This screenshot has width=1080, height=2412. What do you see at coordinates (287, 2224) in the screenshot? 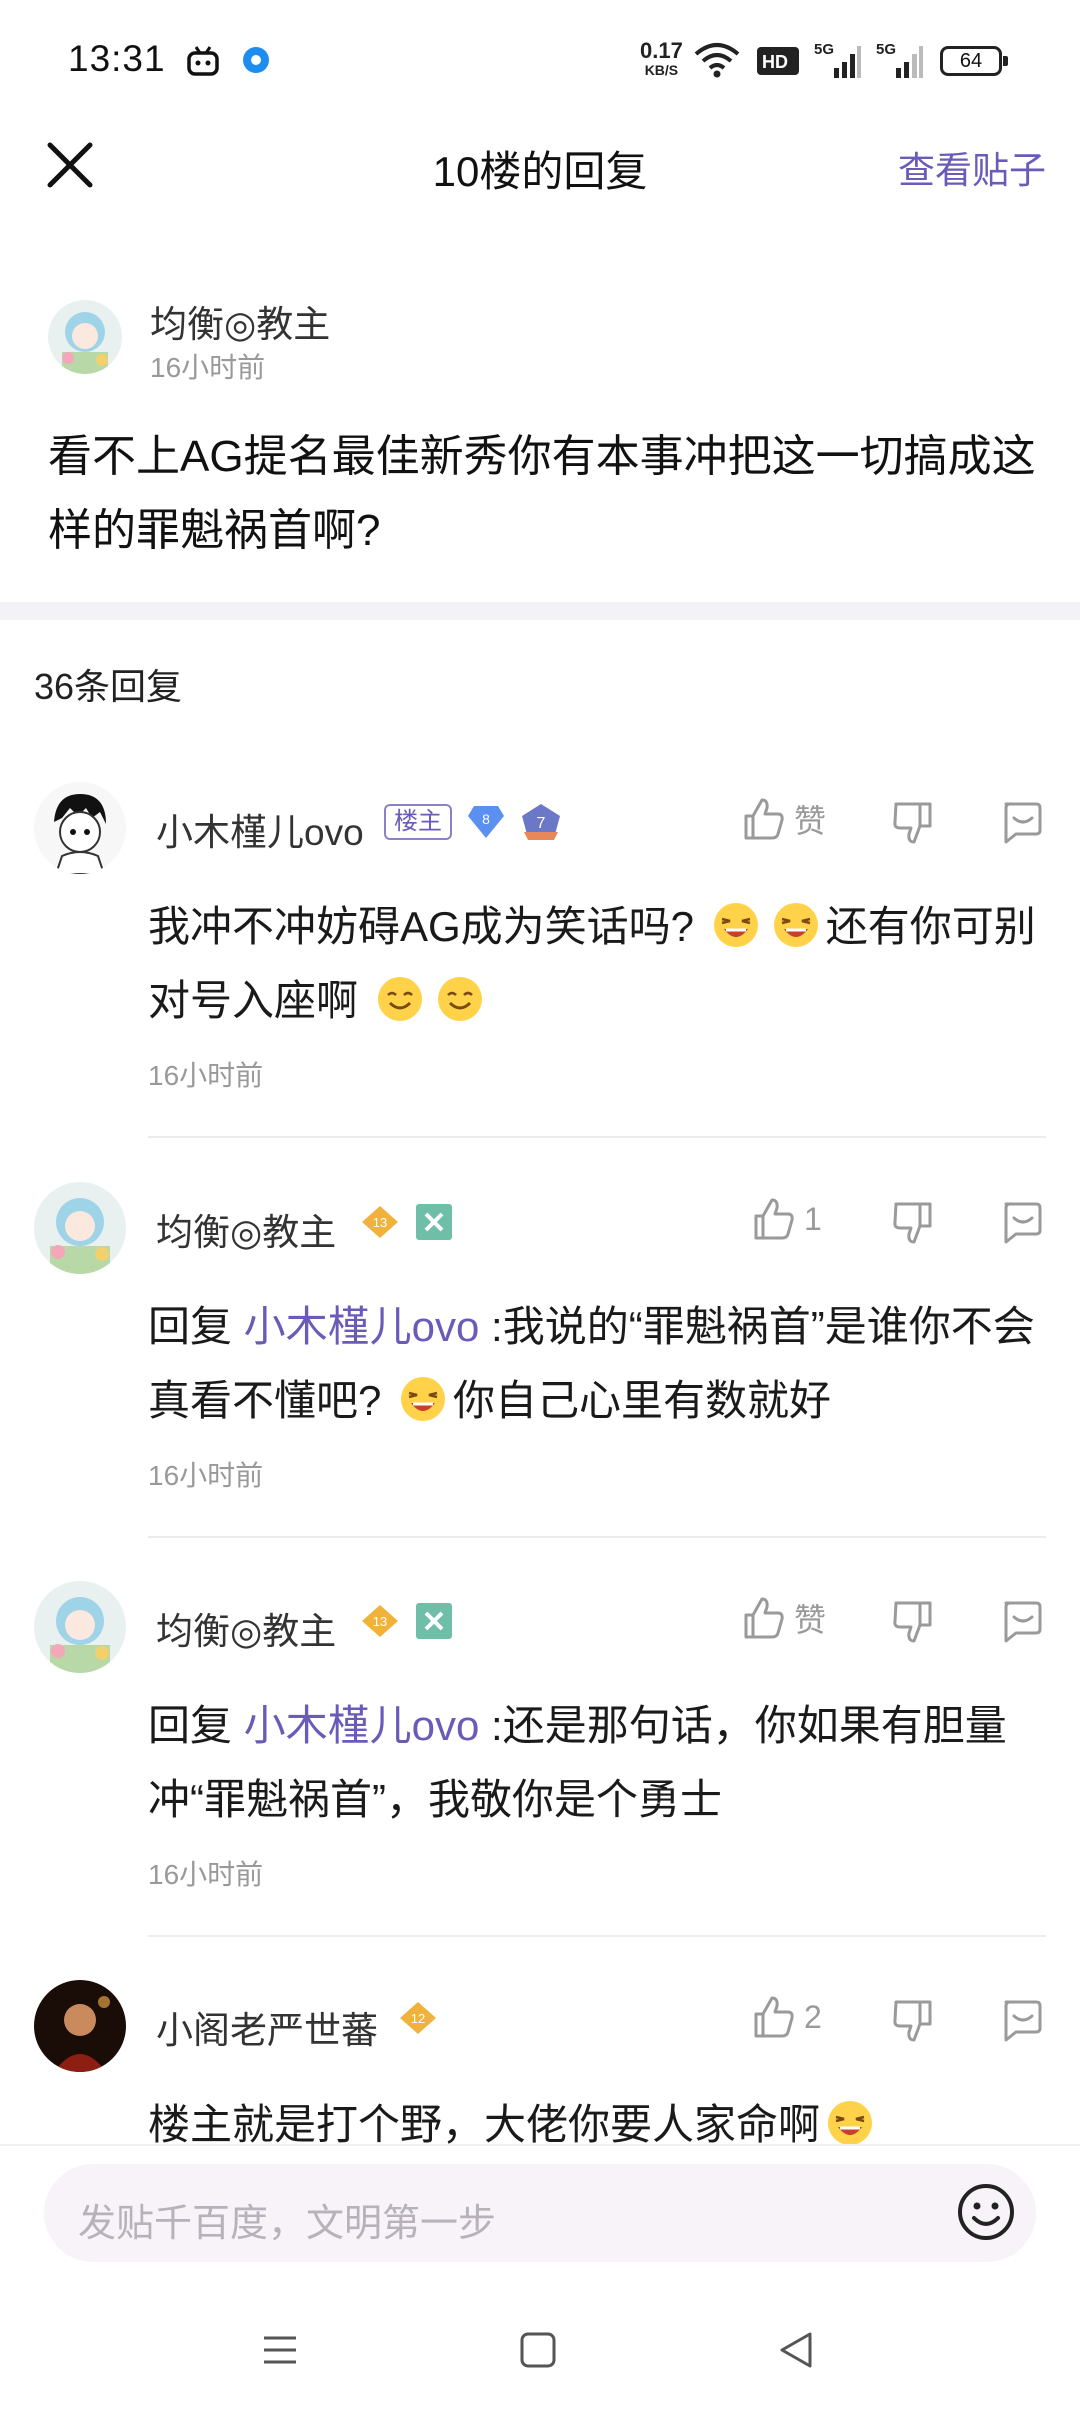
I see `input-placeholder: 发贴千百度，文明第一步` at bounding box center [287, 2224].